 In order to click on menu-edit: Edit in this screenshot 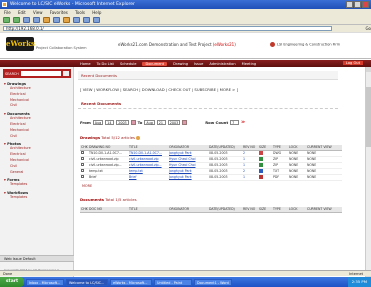, I will do `click(22, 12)`.